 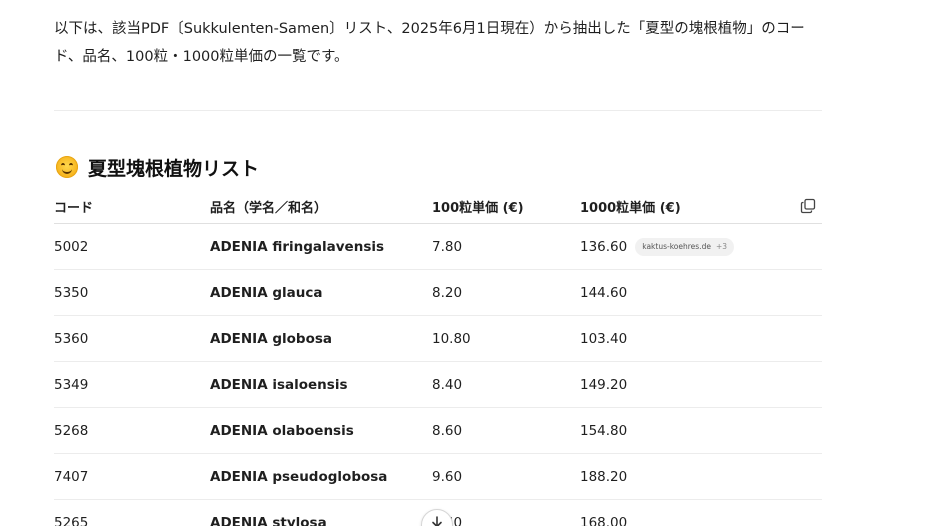 I want to click on table-row: 5349 ADENIA isaloensis 8.40 149.20, so click(x=438, y=385).